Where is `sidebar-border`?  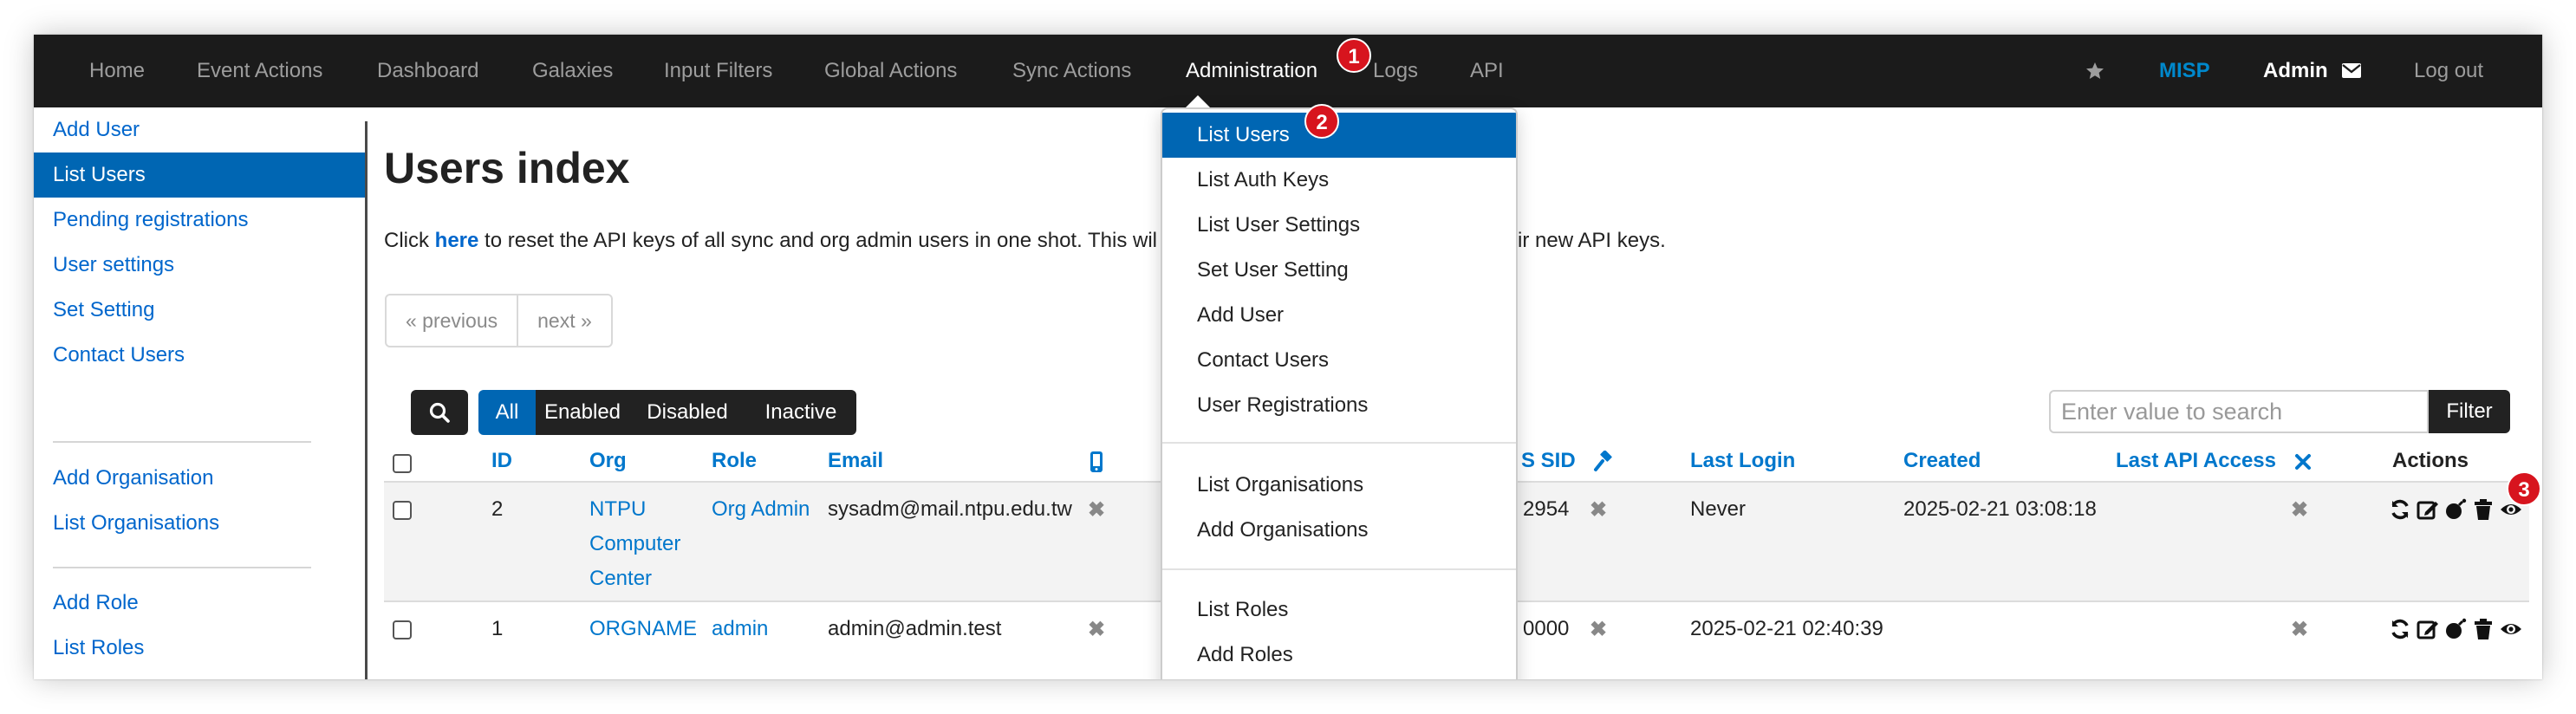
sidebar-border is located at coordinates (366, 400).